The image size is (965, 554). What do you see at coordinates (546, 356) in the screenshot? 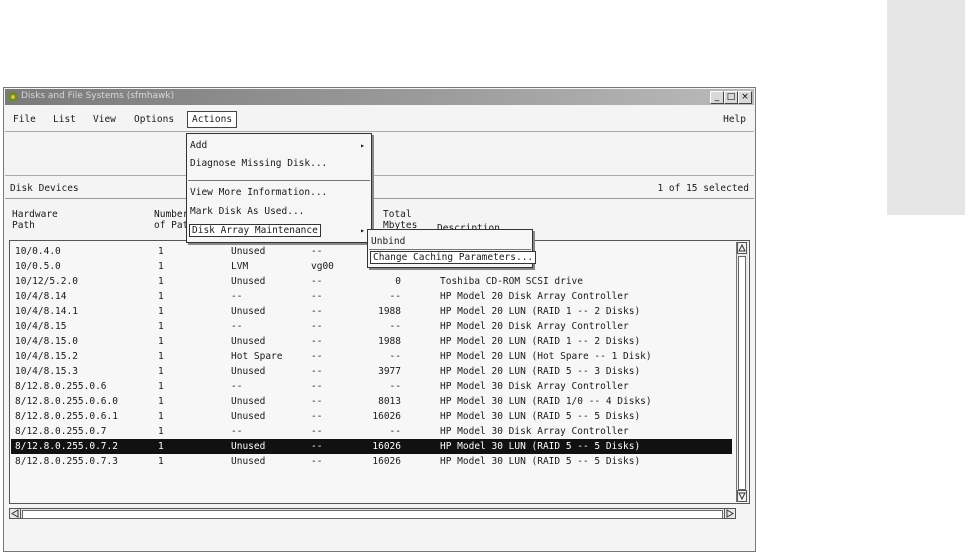
I see `cell-description: HP Model 20 LUN (Hot Spare -- 1 Disk)` at bounding box center [546, 356].